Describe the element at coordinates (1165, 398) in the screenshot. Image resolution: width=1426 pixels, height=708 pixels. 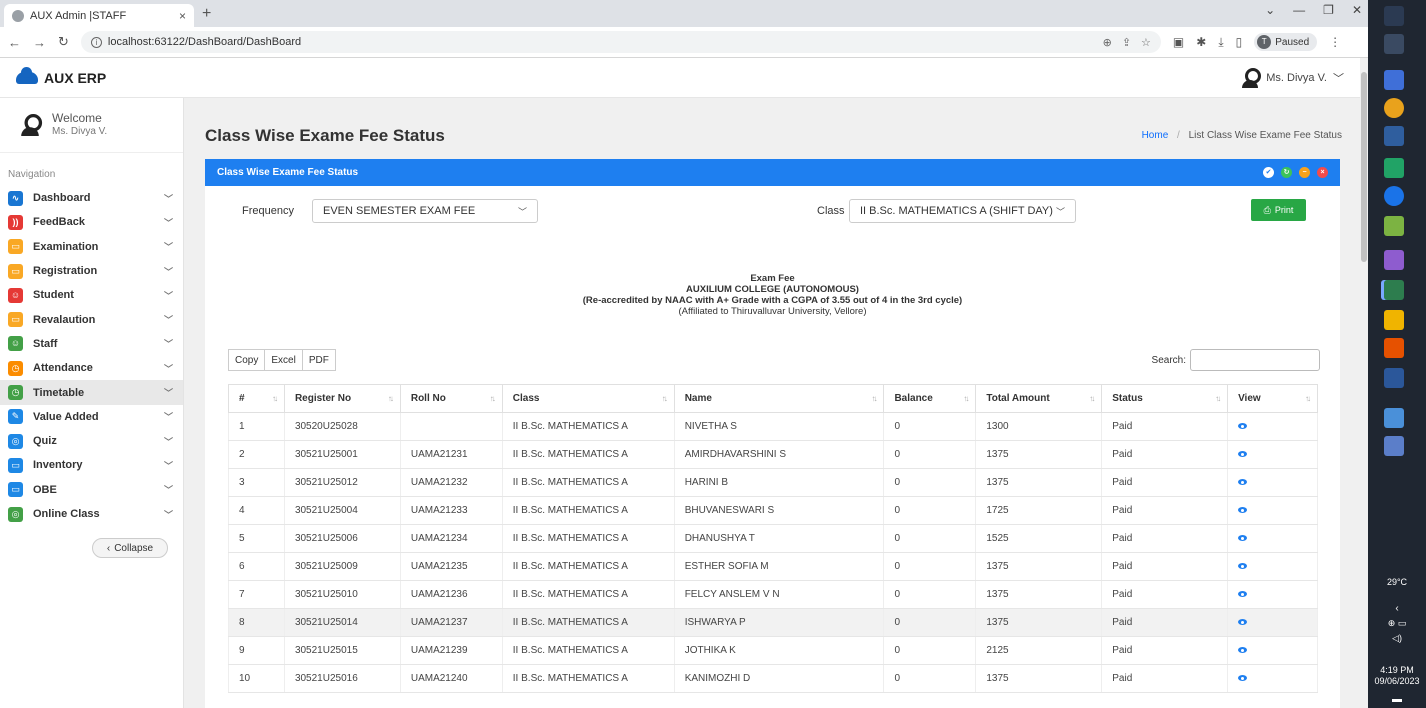
I see `column-header: Status ↑↓` at that location.